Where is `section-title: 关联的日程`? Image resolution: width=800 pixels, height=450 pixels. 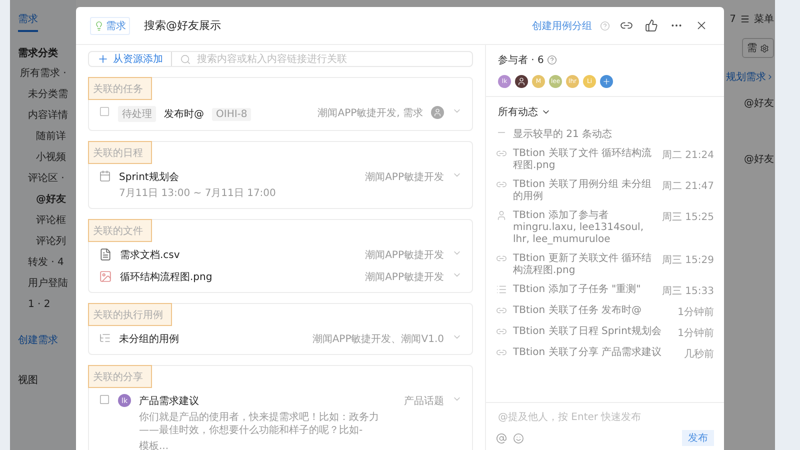
section-title: 关联的日程 is located at coordinates (120, 152).